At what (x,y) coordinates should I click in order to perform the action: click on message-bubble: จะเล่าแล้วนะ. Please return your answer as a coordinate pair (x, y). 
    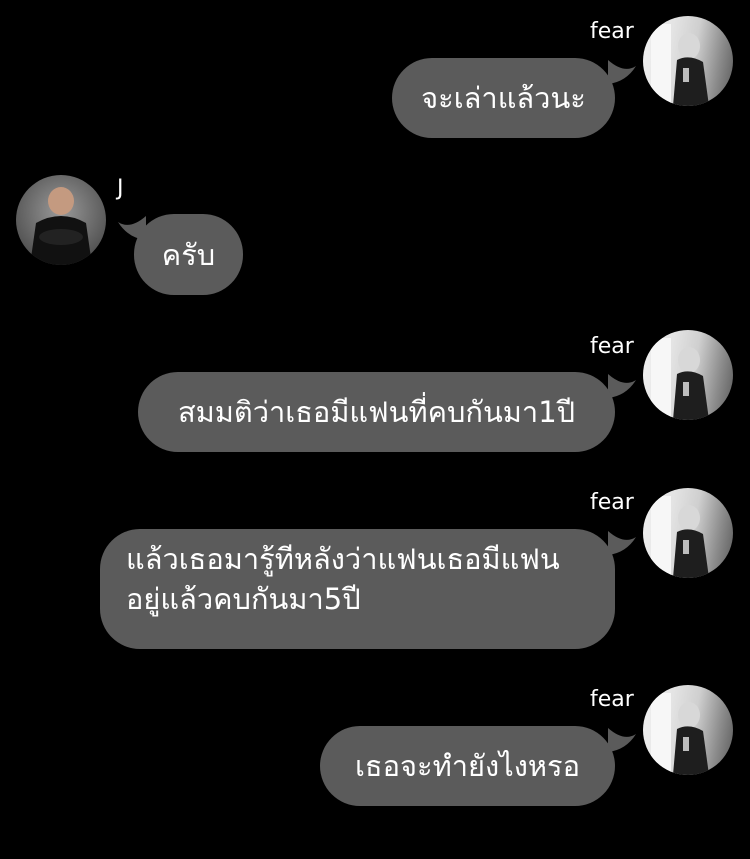
    Looking at the image, I should click on (503, 98).